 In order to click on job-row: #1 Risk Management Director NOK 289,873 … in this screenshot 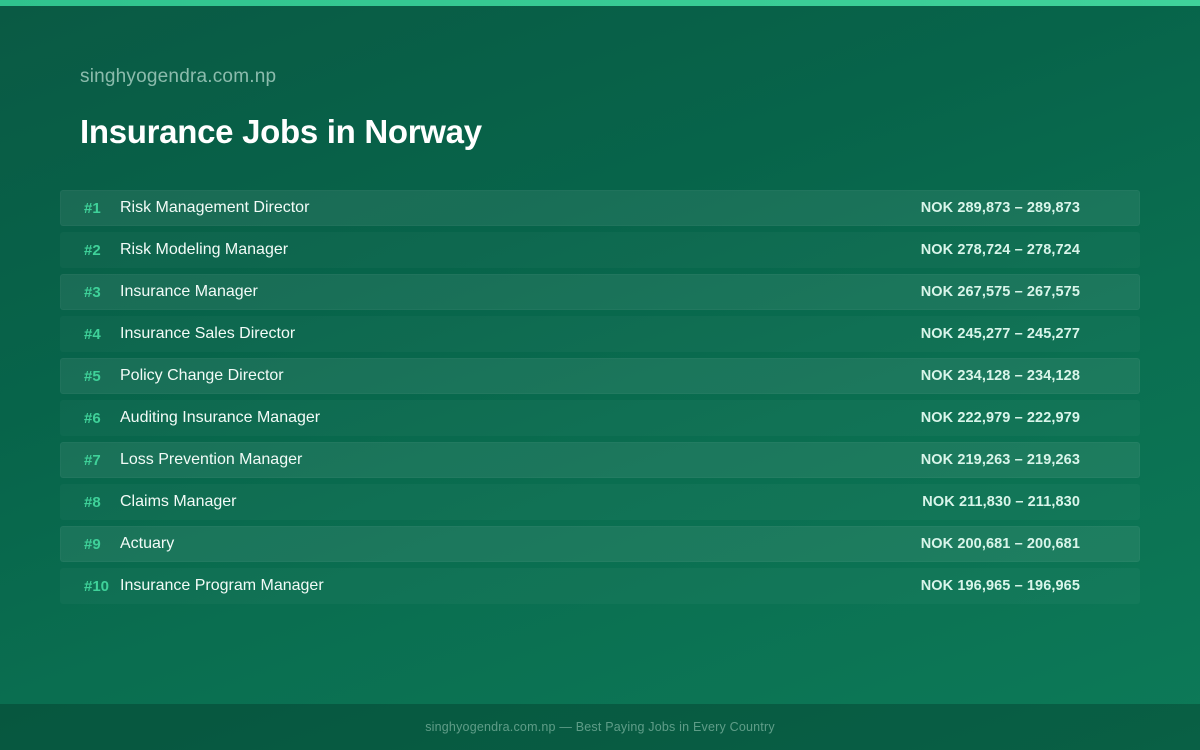, I will do `click(600, 208)`.